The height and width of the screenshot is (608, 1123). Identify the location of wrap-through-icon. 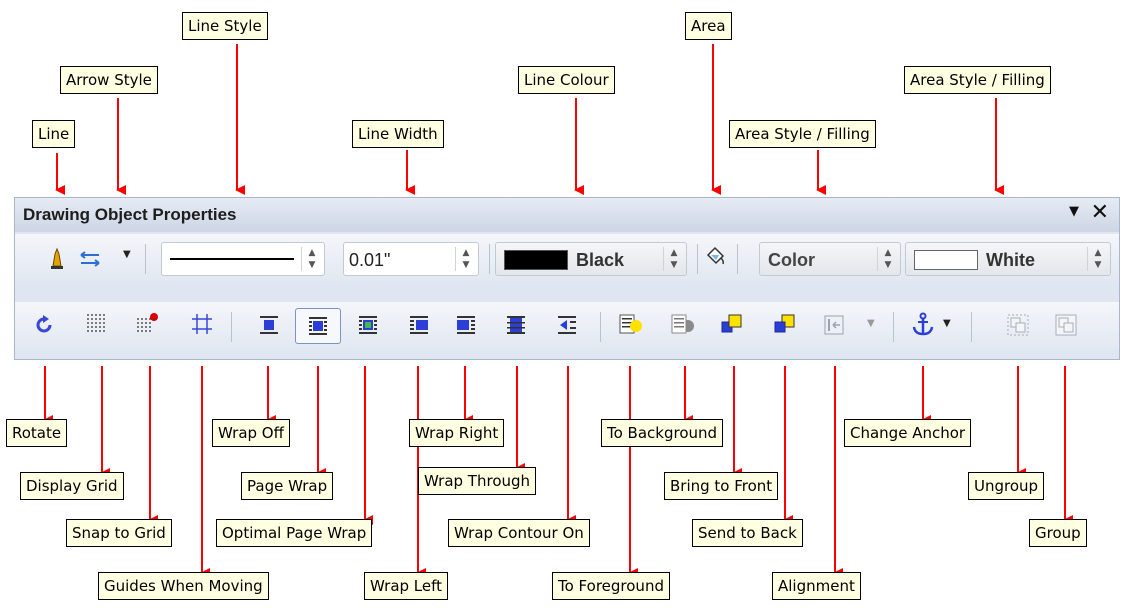
(516, 325).